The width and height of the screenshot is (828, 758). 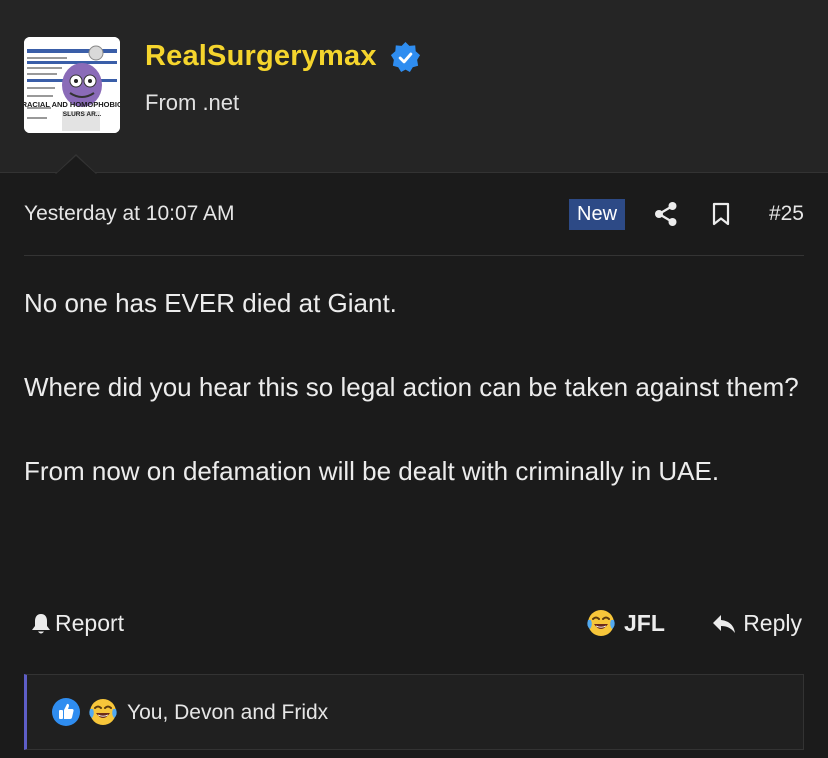 What do you see at coordinates (90, 623) in the screenshot?
I see `report-label: Report` at bounding box center [90, 623].